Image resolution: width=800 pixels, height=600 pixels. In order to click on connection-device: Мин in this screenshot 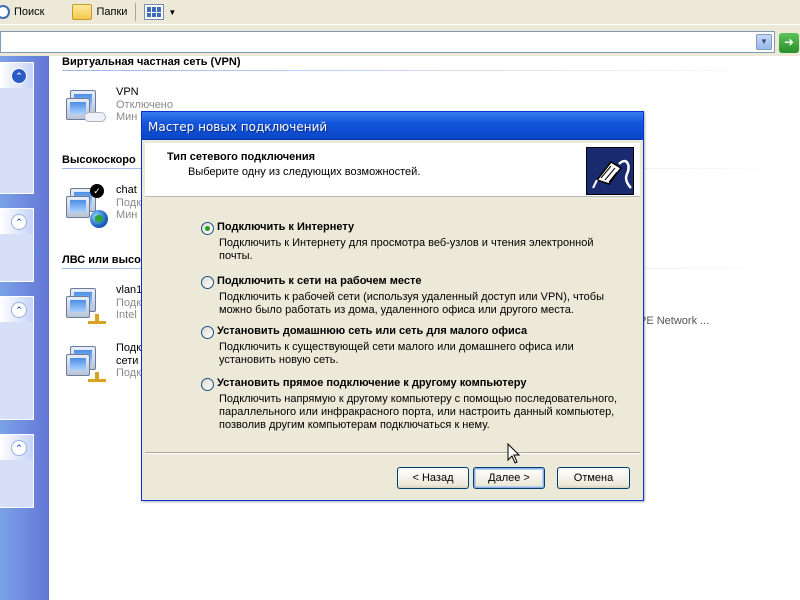, I will do `click(127, 215)`.